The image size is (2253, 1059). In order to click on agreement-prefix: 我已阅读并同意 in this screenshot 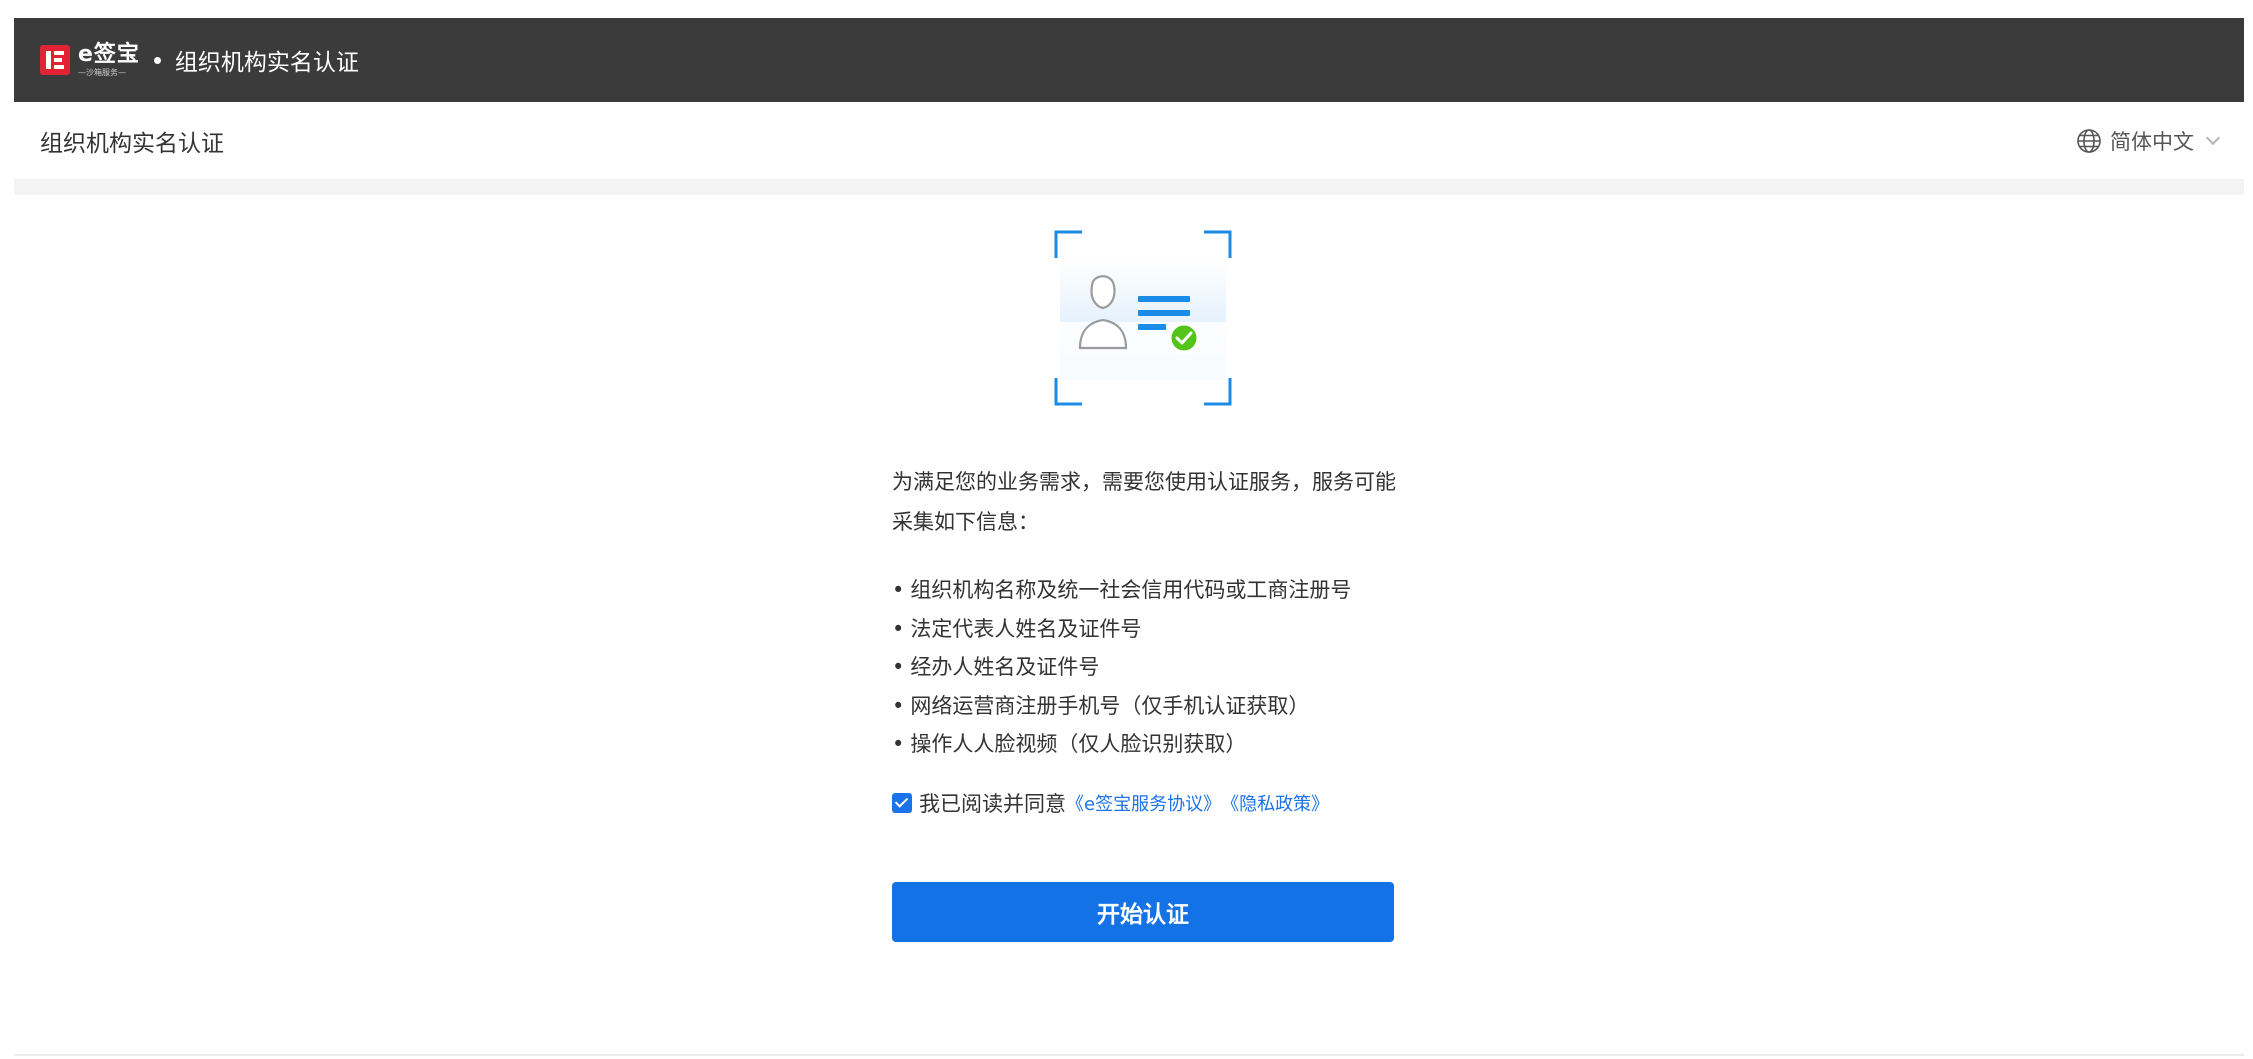, I will do `click(992, 804)`.